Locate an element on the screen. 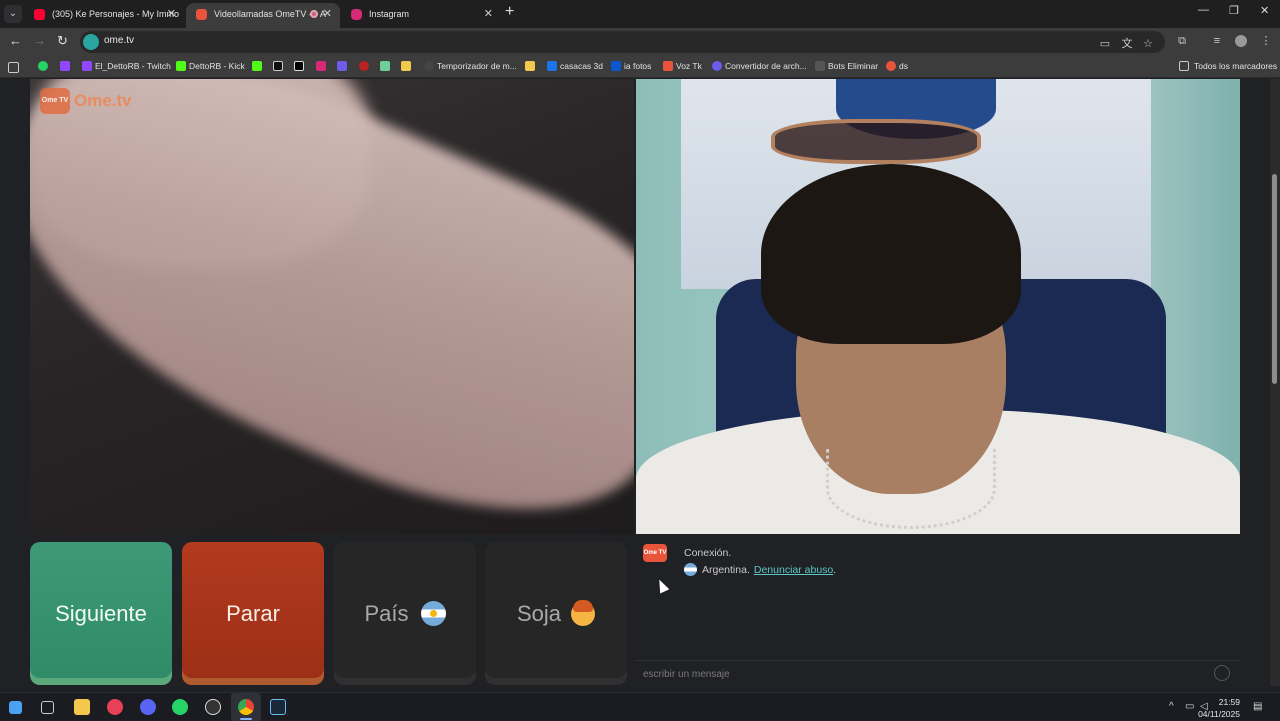  restore-icon: ❐ is located at coordinates (1234, 10).